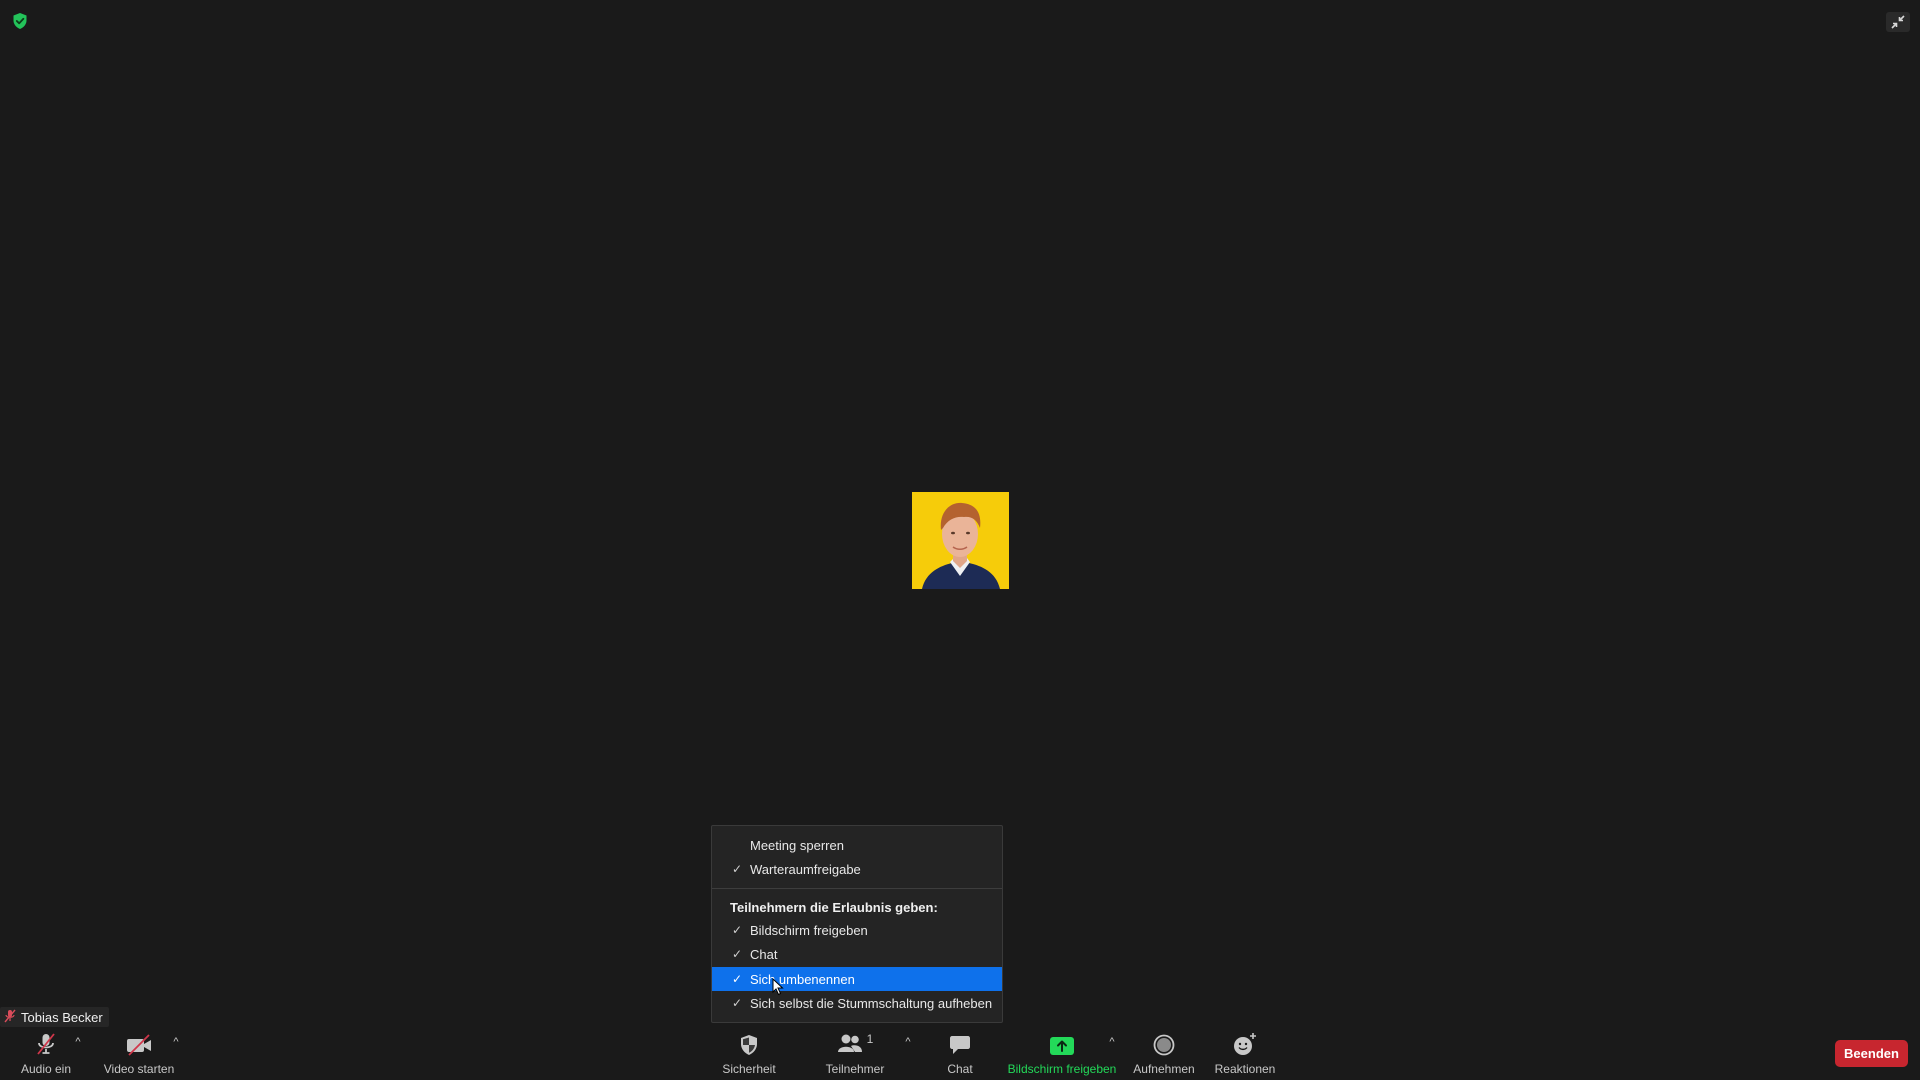 The image size is (1920, 1080). I want to click on menu-separator, so click(857, 888).